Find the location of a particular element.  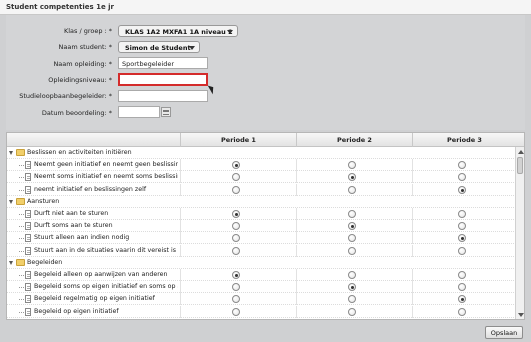

competency-row: Durft soms aan te sturen is located at coordinates (261, 226).